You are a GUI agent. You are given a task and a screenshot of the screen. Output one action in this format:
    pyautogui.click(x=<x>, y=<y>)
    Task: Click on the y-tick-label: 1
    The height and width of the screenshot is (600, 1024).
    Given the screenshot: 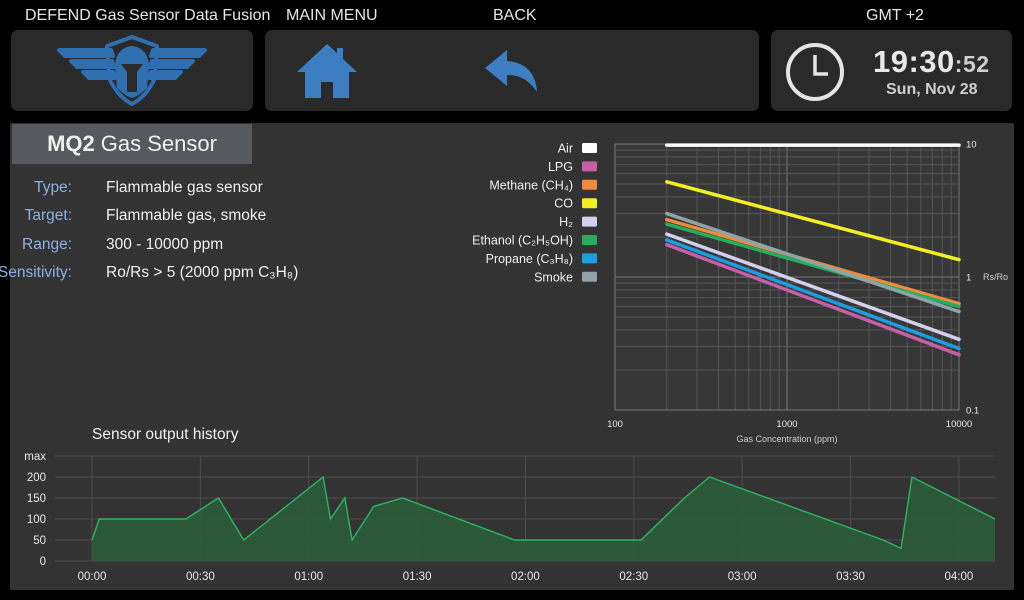 What is the action you would take?
    pyautogui.click(x=968, y=278)
    